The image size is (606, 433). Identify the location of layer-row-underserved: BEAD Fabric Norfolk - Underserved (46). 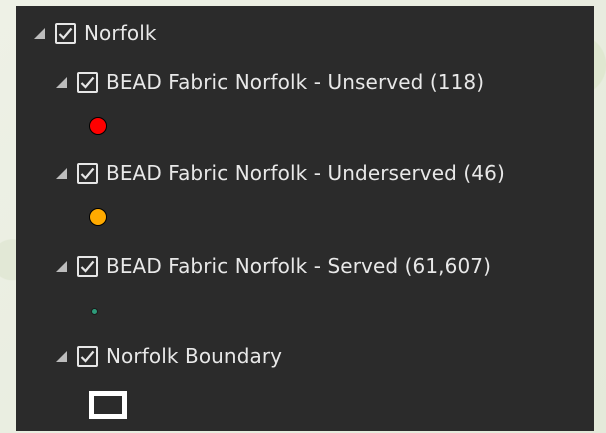
(280, 173).